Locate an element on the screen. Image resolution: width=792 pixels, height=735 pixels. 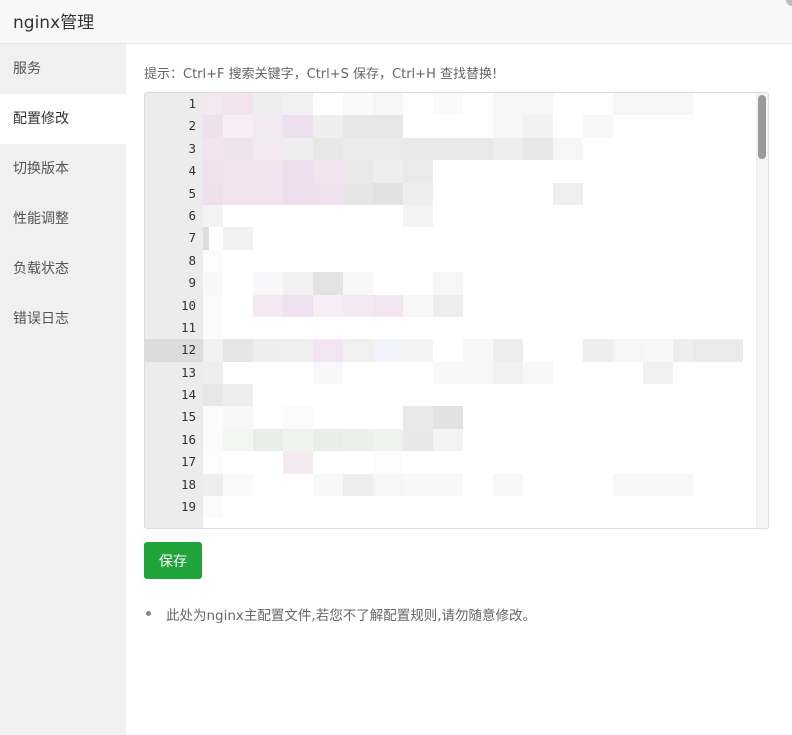
line-number: 1 is located at coordinates (192, 103).